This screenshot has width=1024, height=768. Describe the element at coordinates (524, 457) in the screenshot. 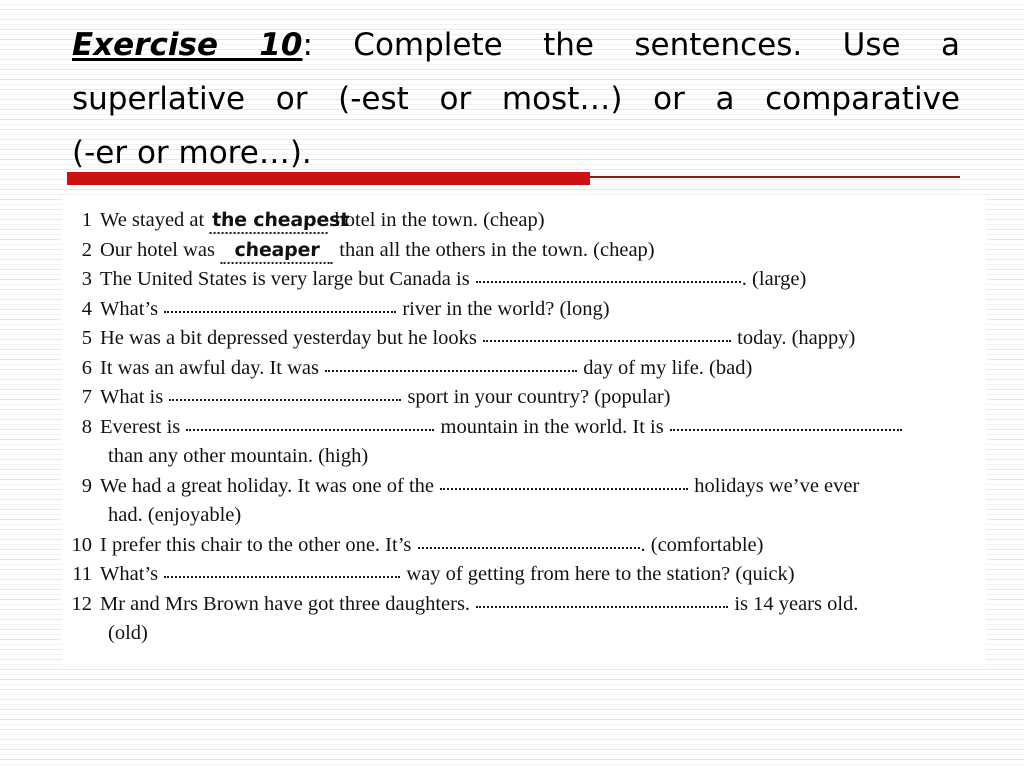

I see `list-item-continuation: than any other mountain. (high)` at that location.